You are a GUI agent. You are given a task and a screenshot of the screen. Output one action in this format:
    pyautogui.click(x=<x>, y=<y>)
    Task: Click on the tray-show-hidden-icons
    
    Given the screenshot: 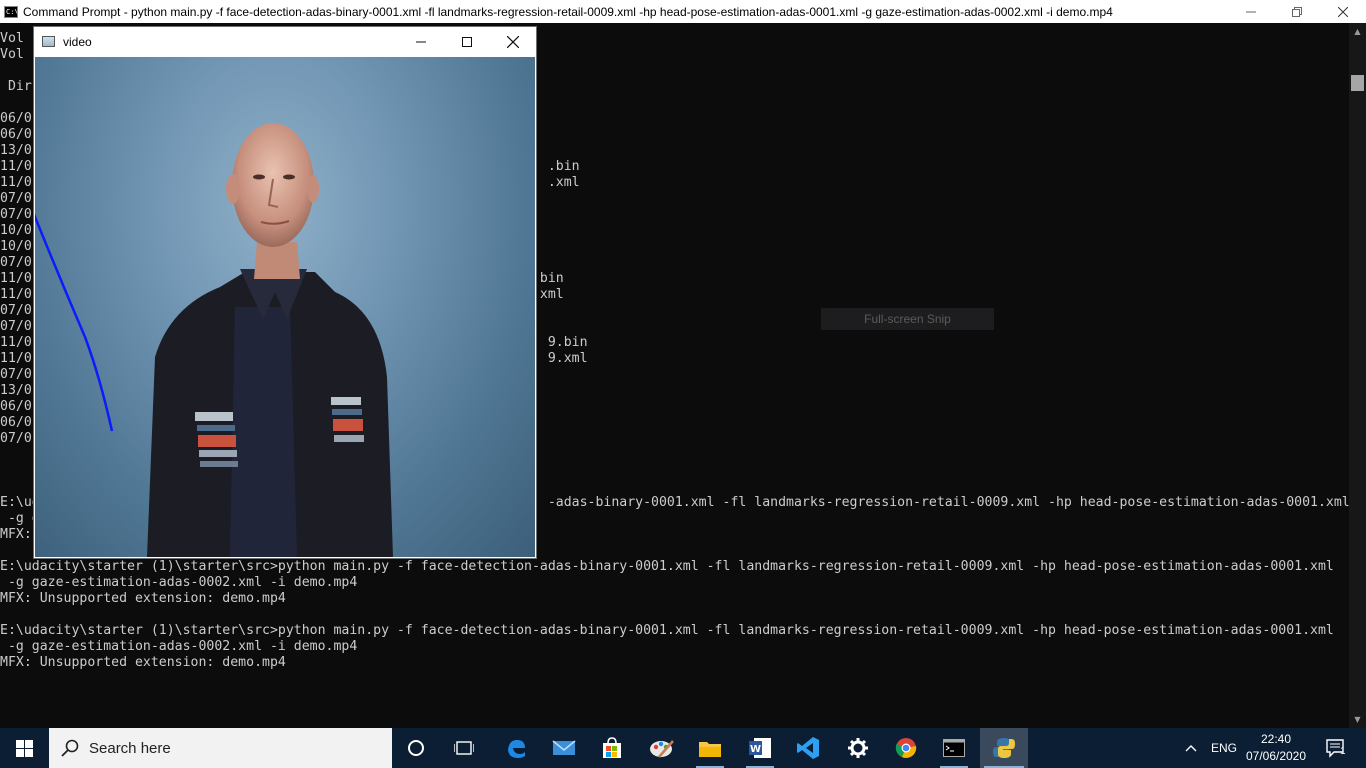 What is the action you would take?
    pyautogui.click(x=1191, y=748)
    